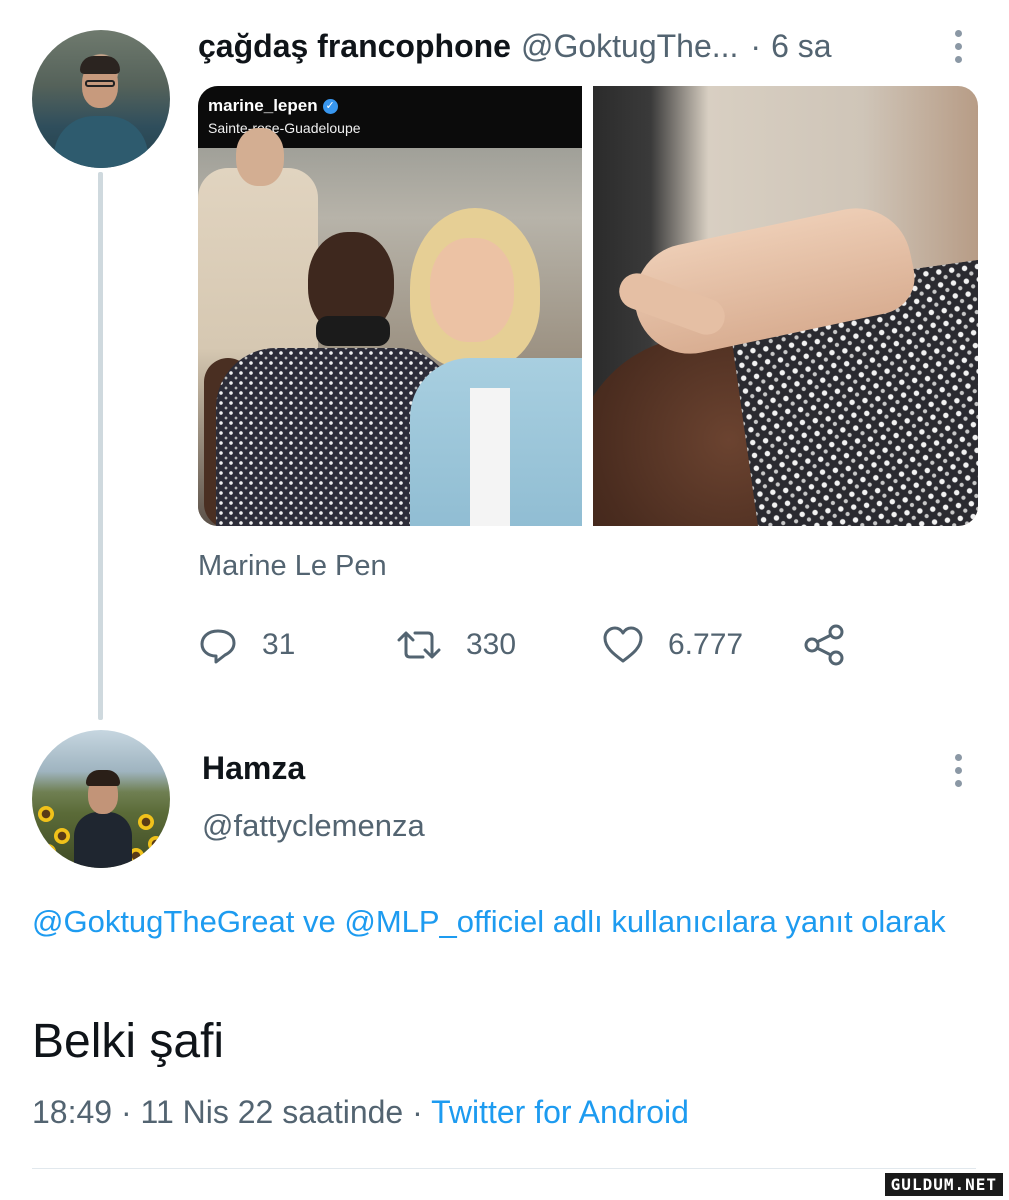 This screenshot has height=1200, width=1009. I want to click on retweet-button: 330, so click(456, 645).